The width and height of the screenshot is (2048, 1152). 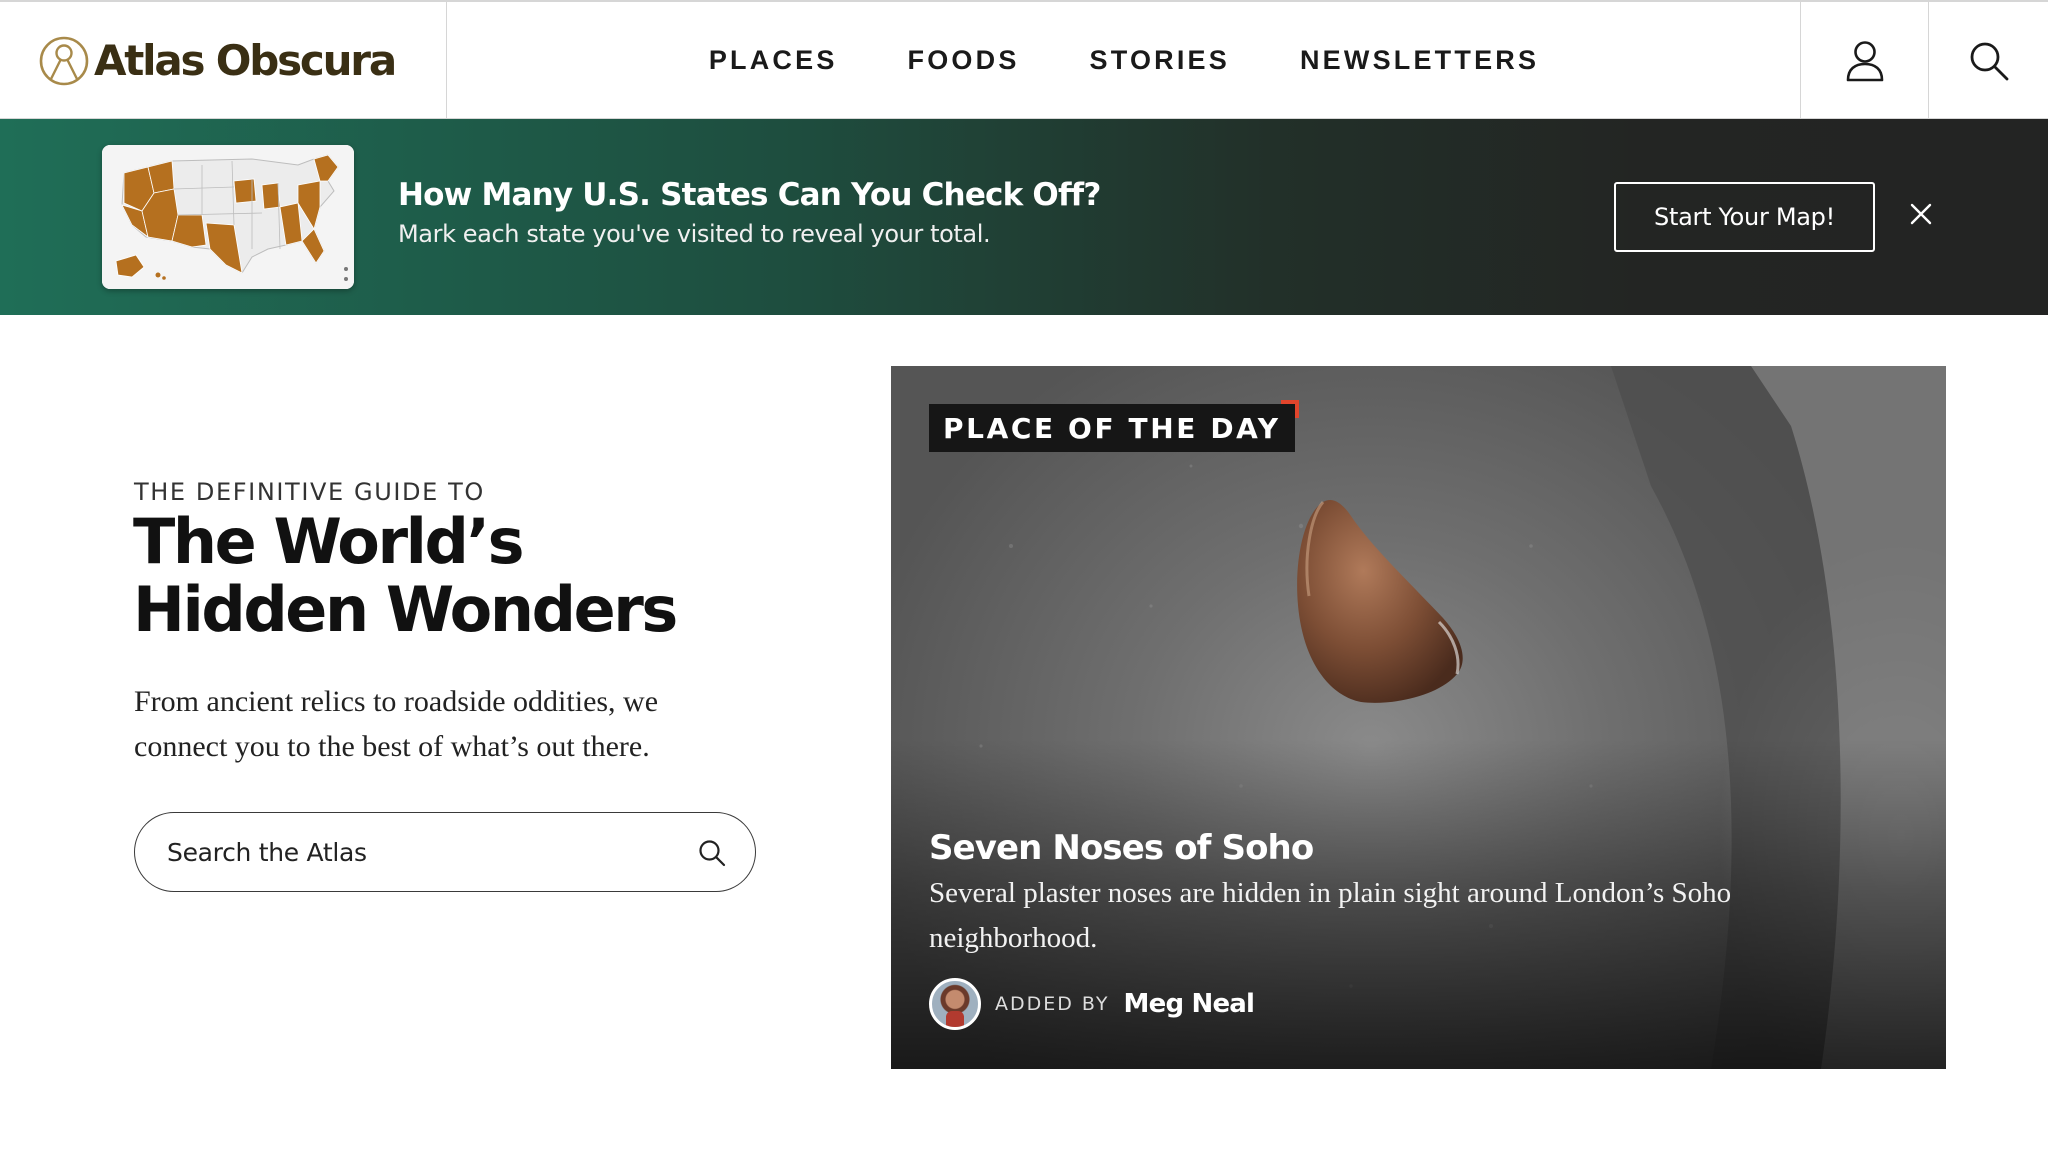 What do you see at coordinates (267, 852) in the screenshot?
I see `search-placeholder: Search the Atlas` at bounding box center [267, 852].